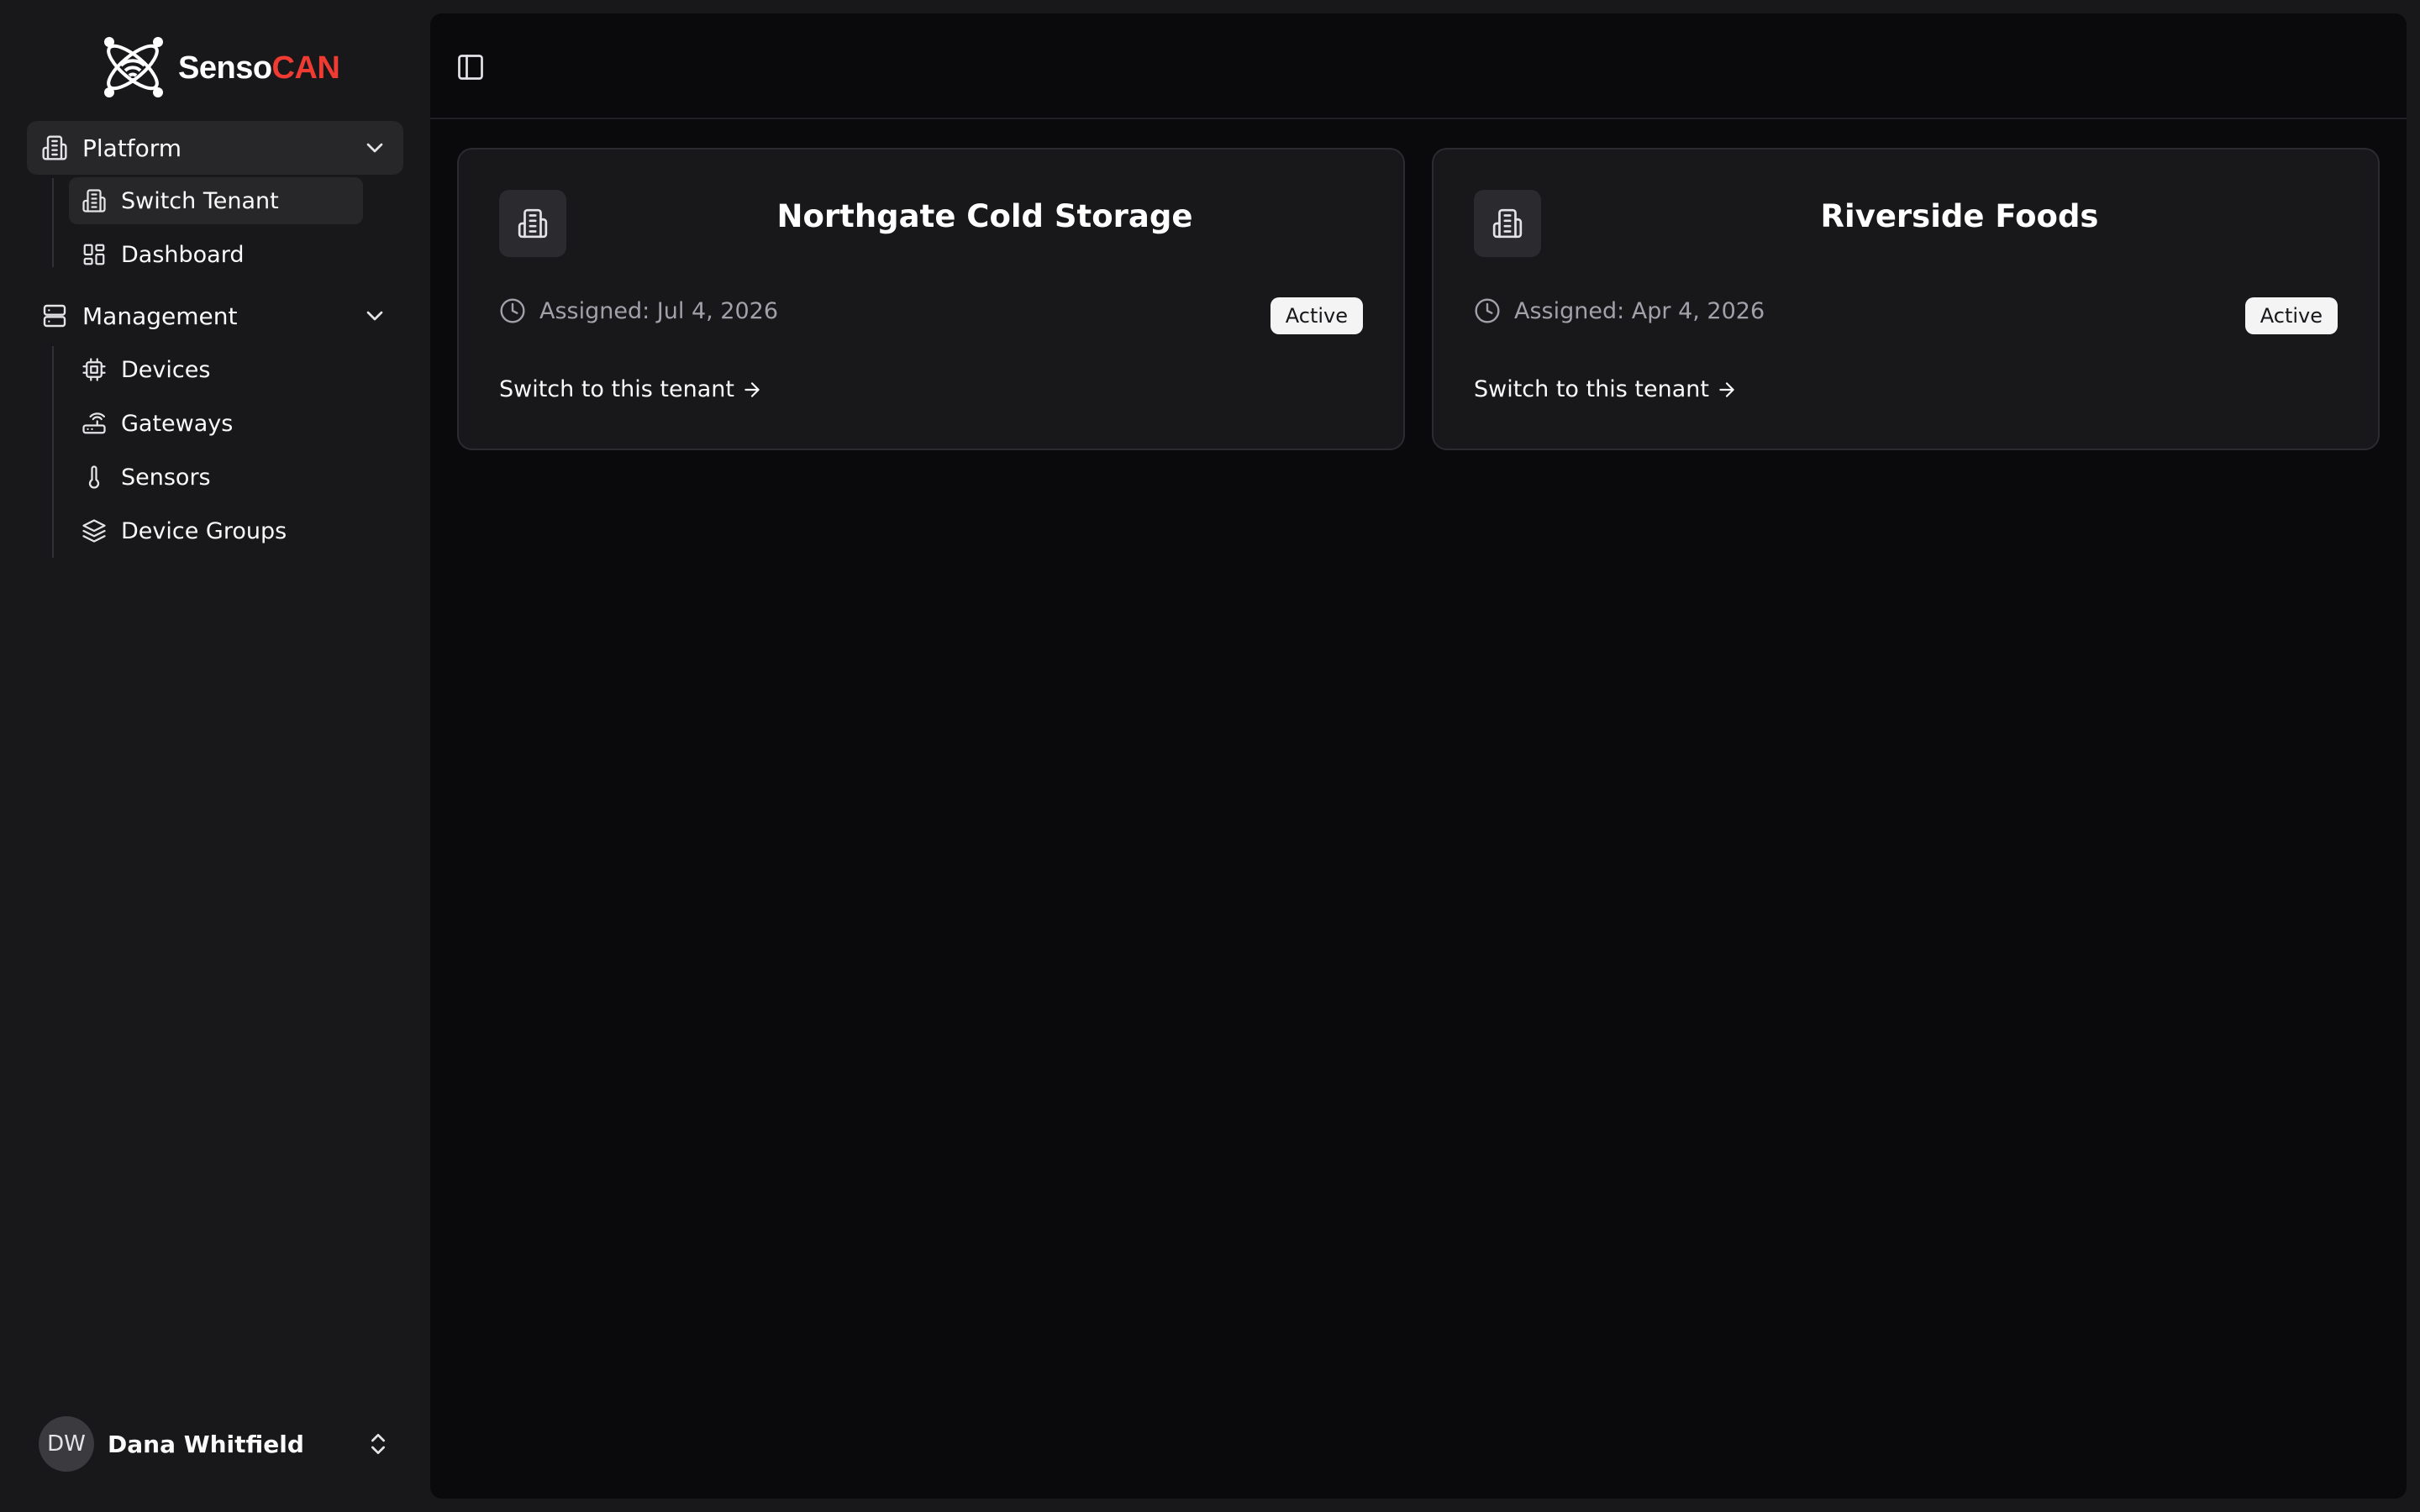  I want to click on sidebar-item-label: Sensors, so click(166, 477).